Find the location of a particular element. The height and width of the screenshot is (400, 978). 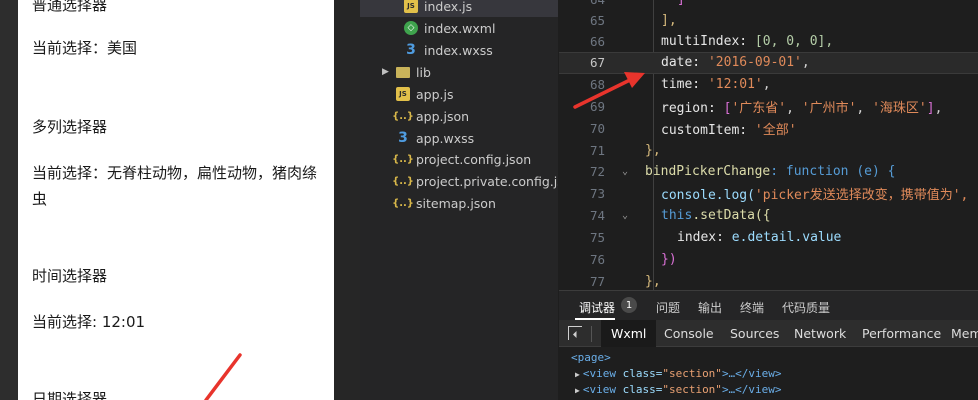

file-label: app.wxss is located at coordinates (445, 138).